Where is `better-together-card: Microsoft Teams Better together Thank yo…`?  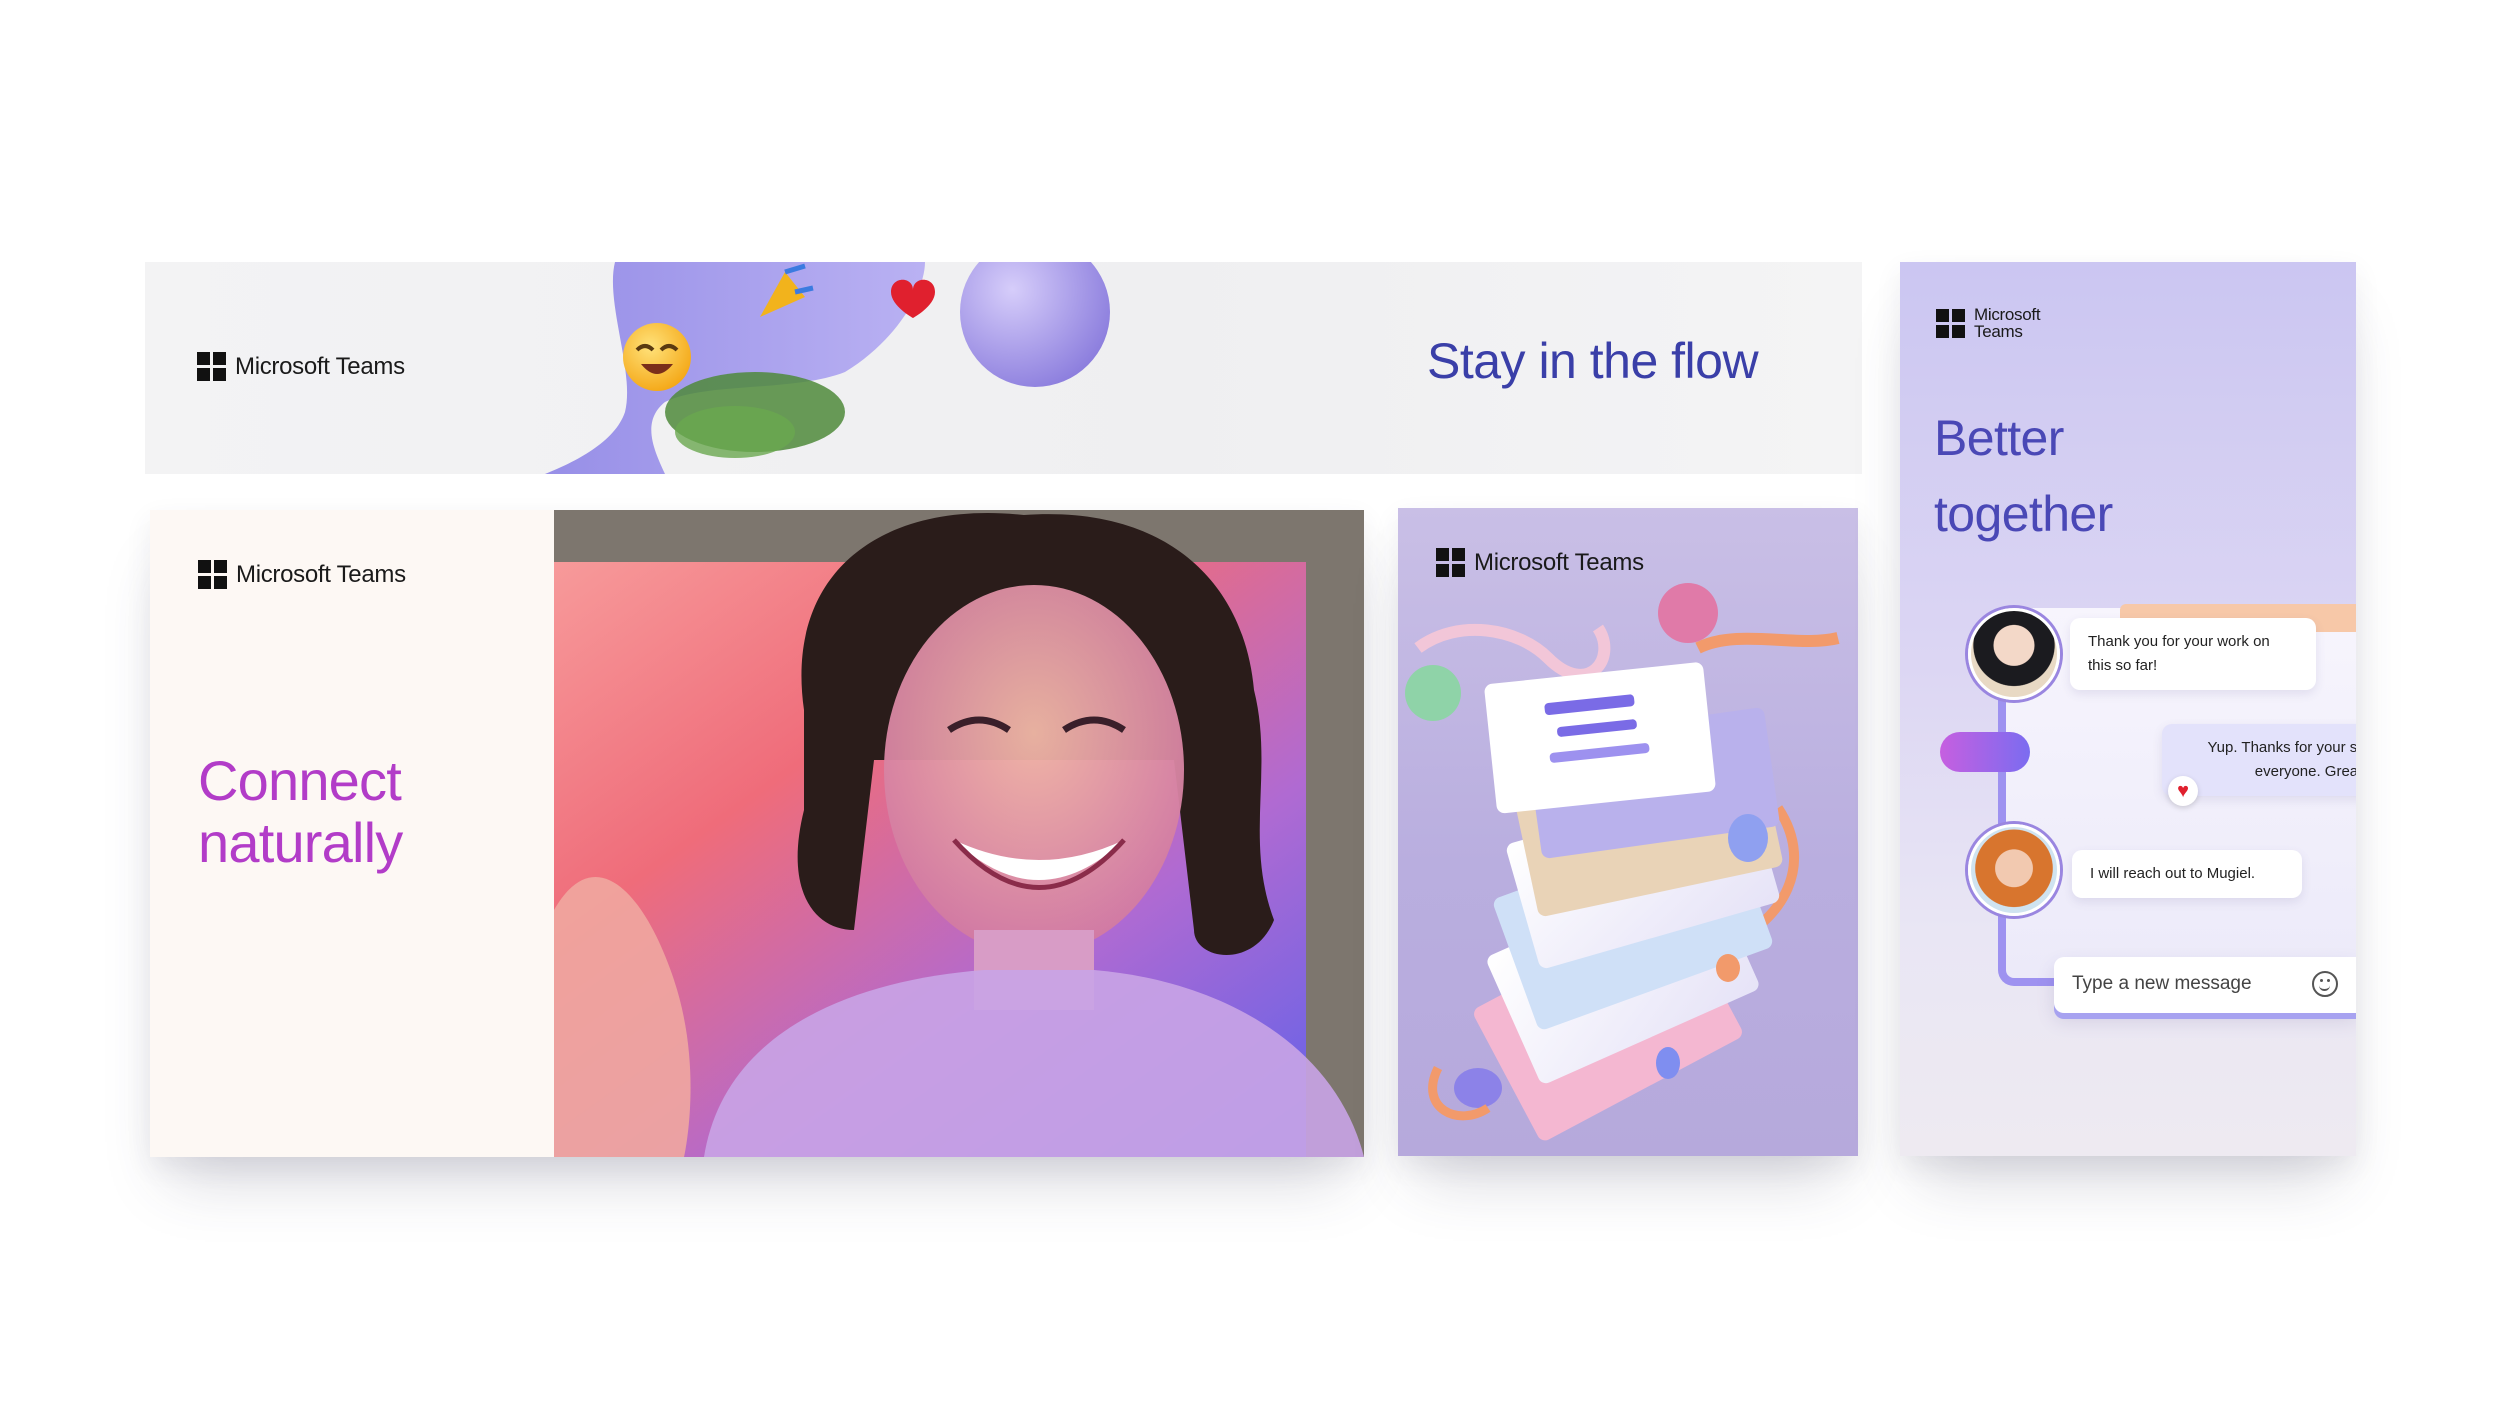
better-together-card: Microsoft Teams Better together Thank yo… is located at coordinates (2128, 709).